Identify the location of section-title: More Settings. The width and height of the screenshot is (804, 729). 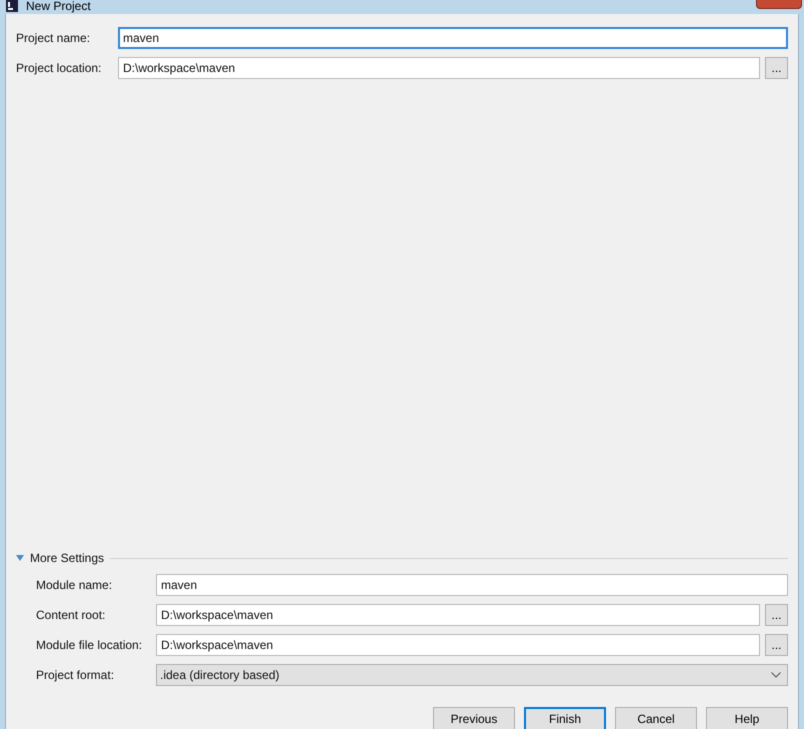
(67, 558).